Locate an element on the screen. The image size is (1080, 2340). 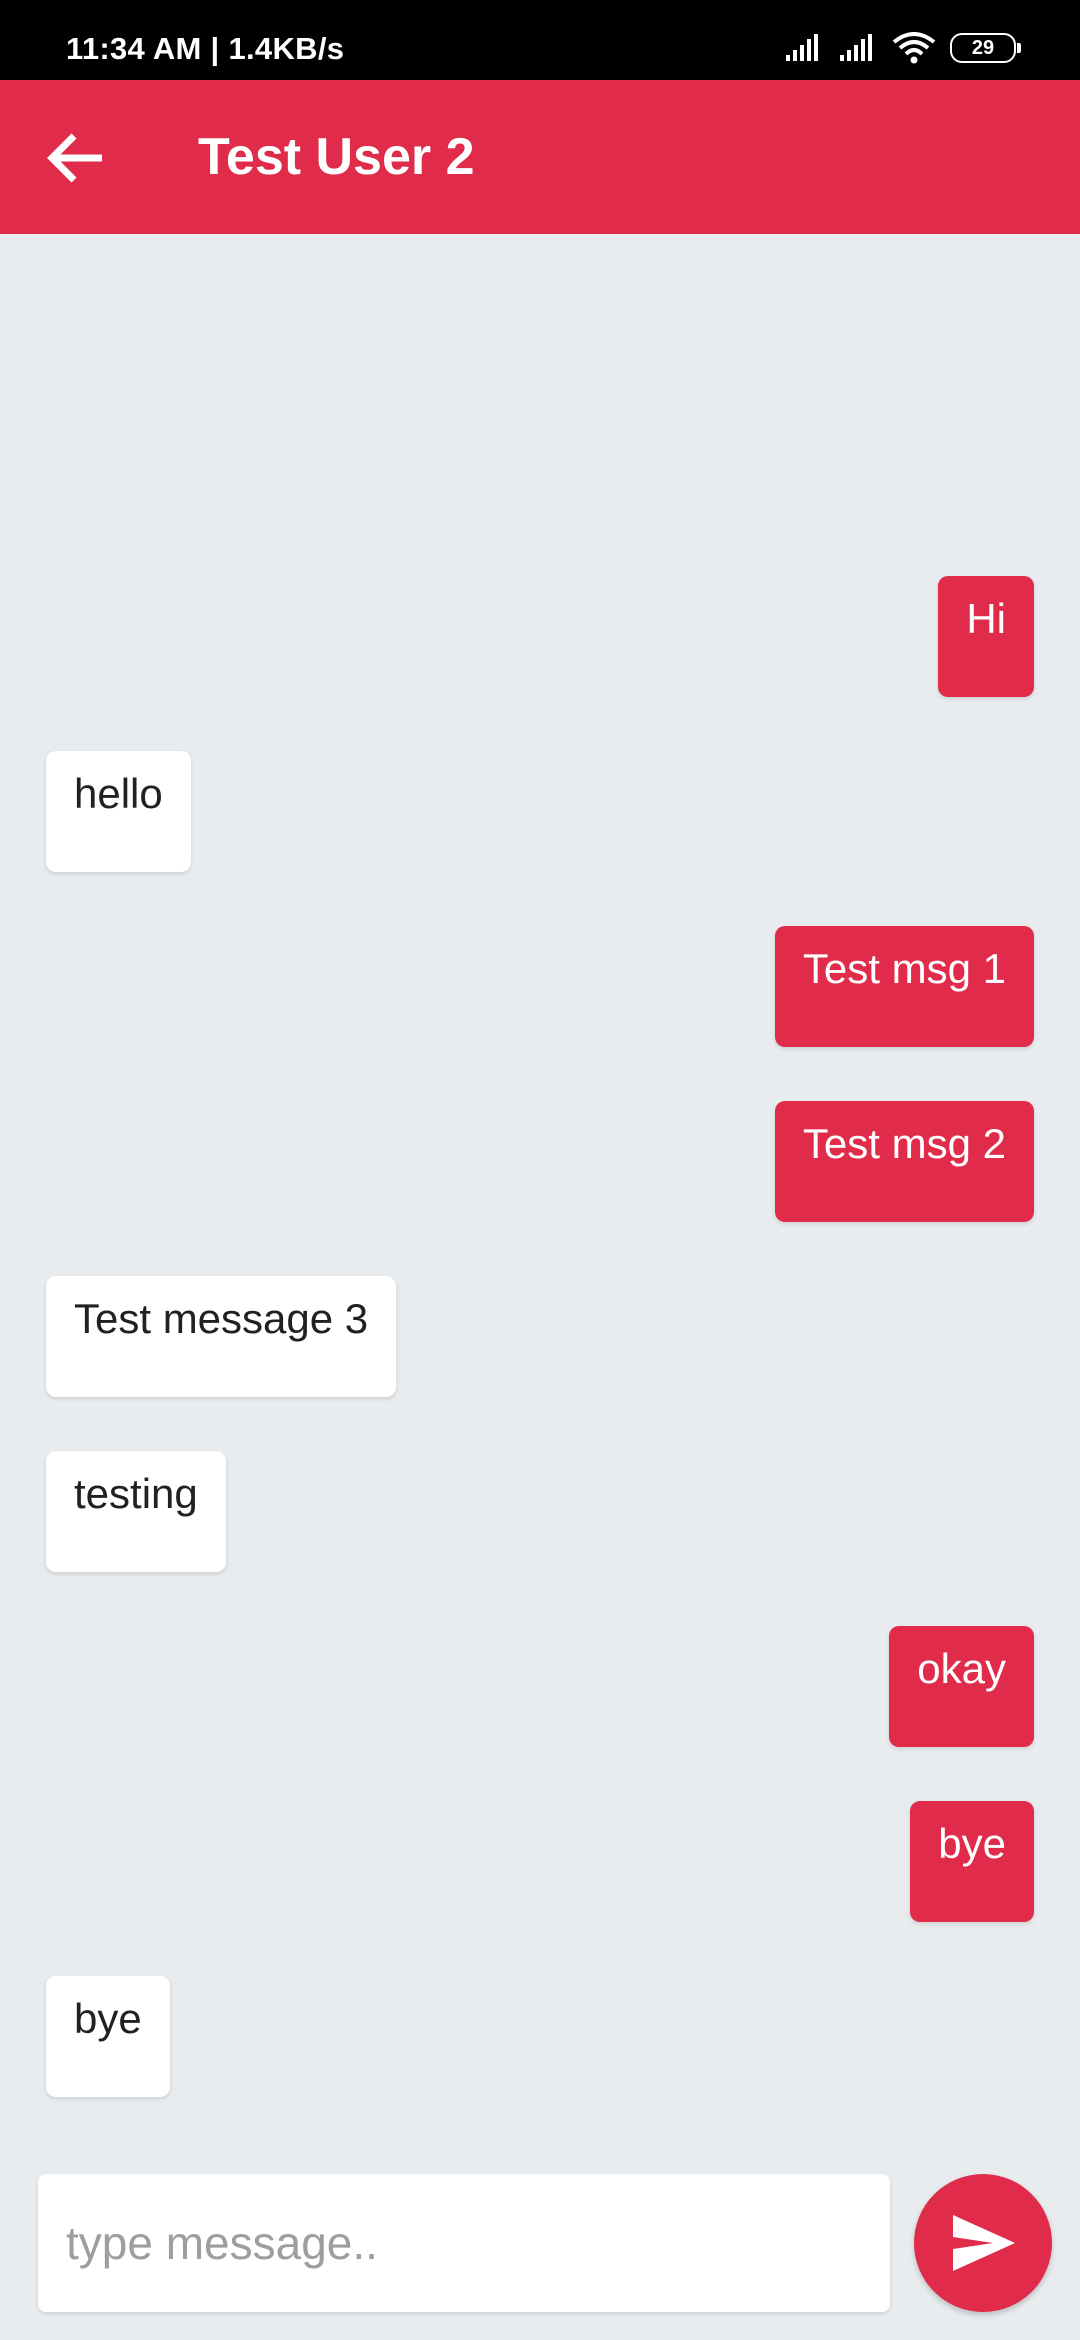
status-icons: 29 is located at coordinates (902, 48).